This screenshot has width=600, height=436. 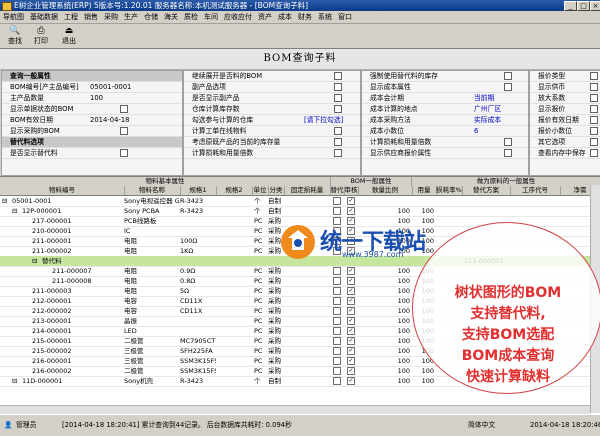 I want to click on column-header: 物料编号, so click(x=62, y=190).